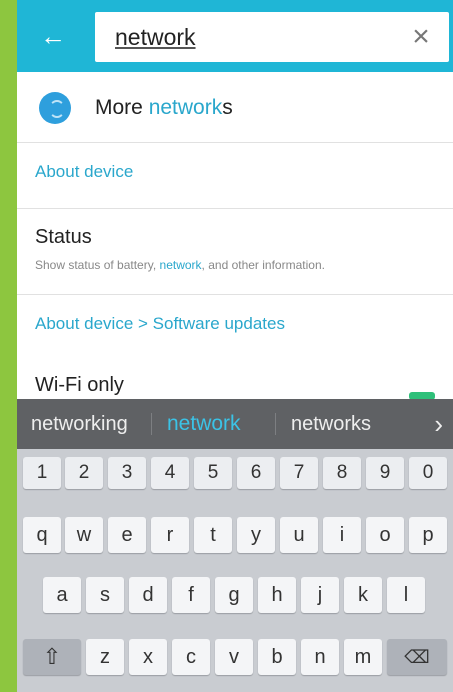 This screenshot has width=453, height=692. I want to click on search-query: network, so click(155, 37).